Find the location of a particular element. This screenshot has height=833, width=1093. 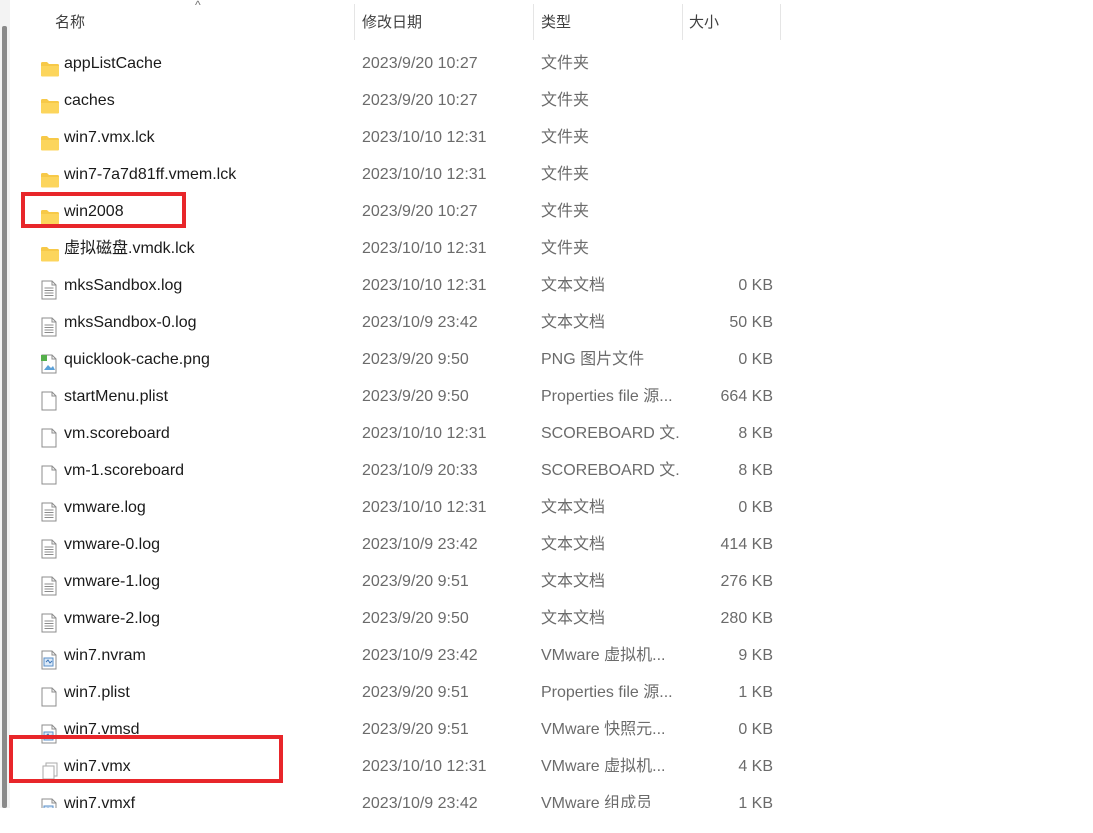

vertical-scrollbar is located at coordinates (5, 404).